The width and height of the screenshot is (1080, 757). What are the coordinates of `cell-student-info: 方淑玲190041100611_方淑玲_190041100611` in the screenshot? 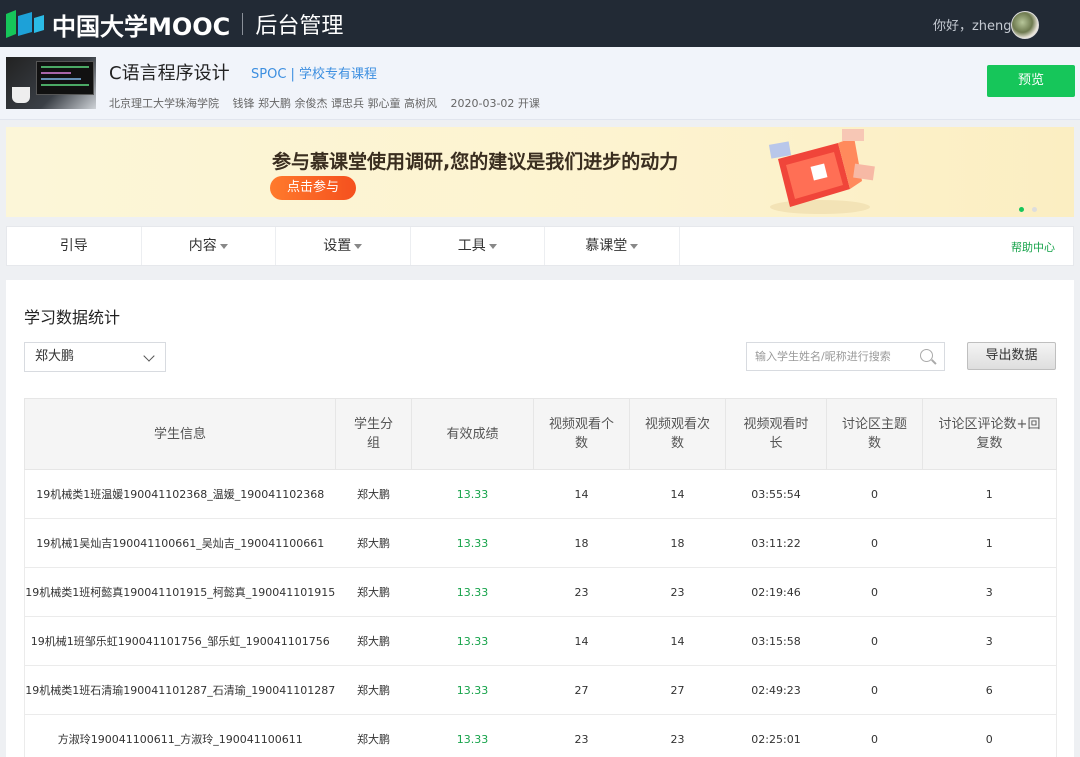 It's located at (180, 735).